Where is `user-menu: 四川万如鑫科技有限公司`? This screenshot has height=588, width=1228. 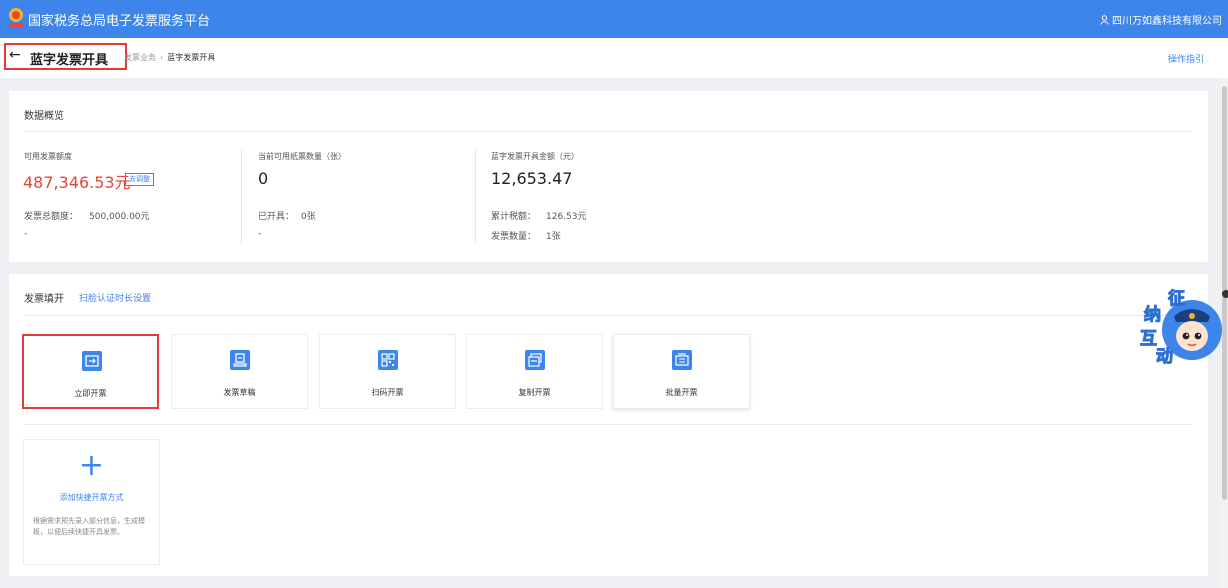 user-menu: 四川万如鑫科技有限公司 is located at coordinates (1161, 19).